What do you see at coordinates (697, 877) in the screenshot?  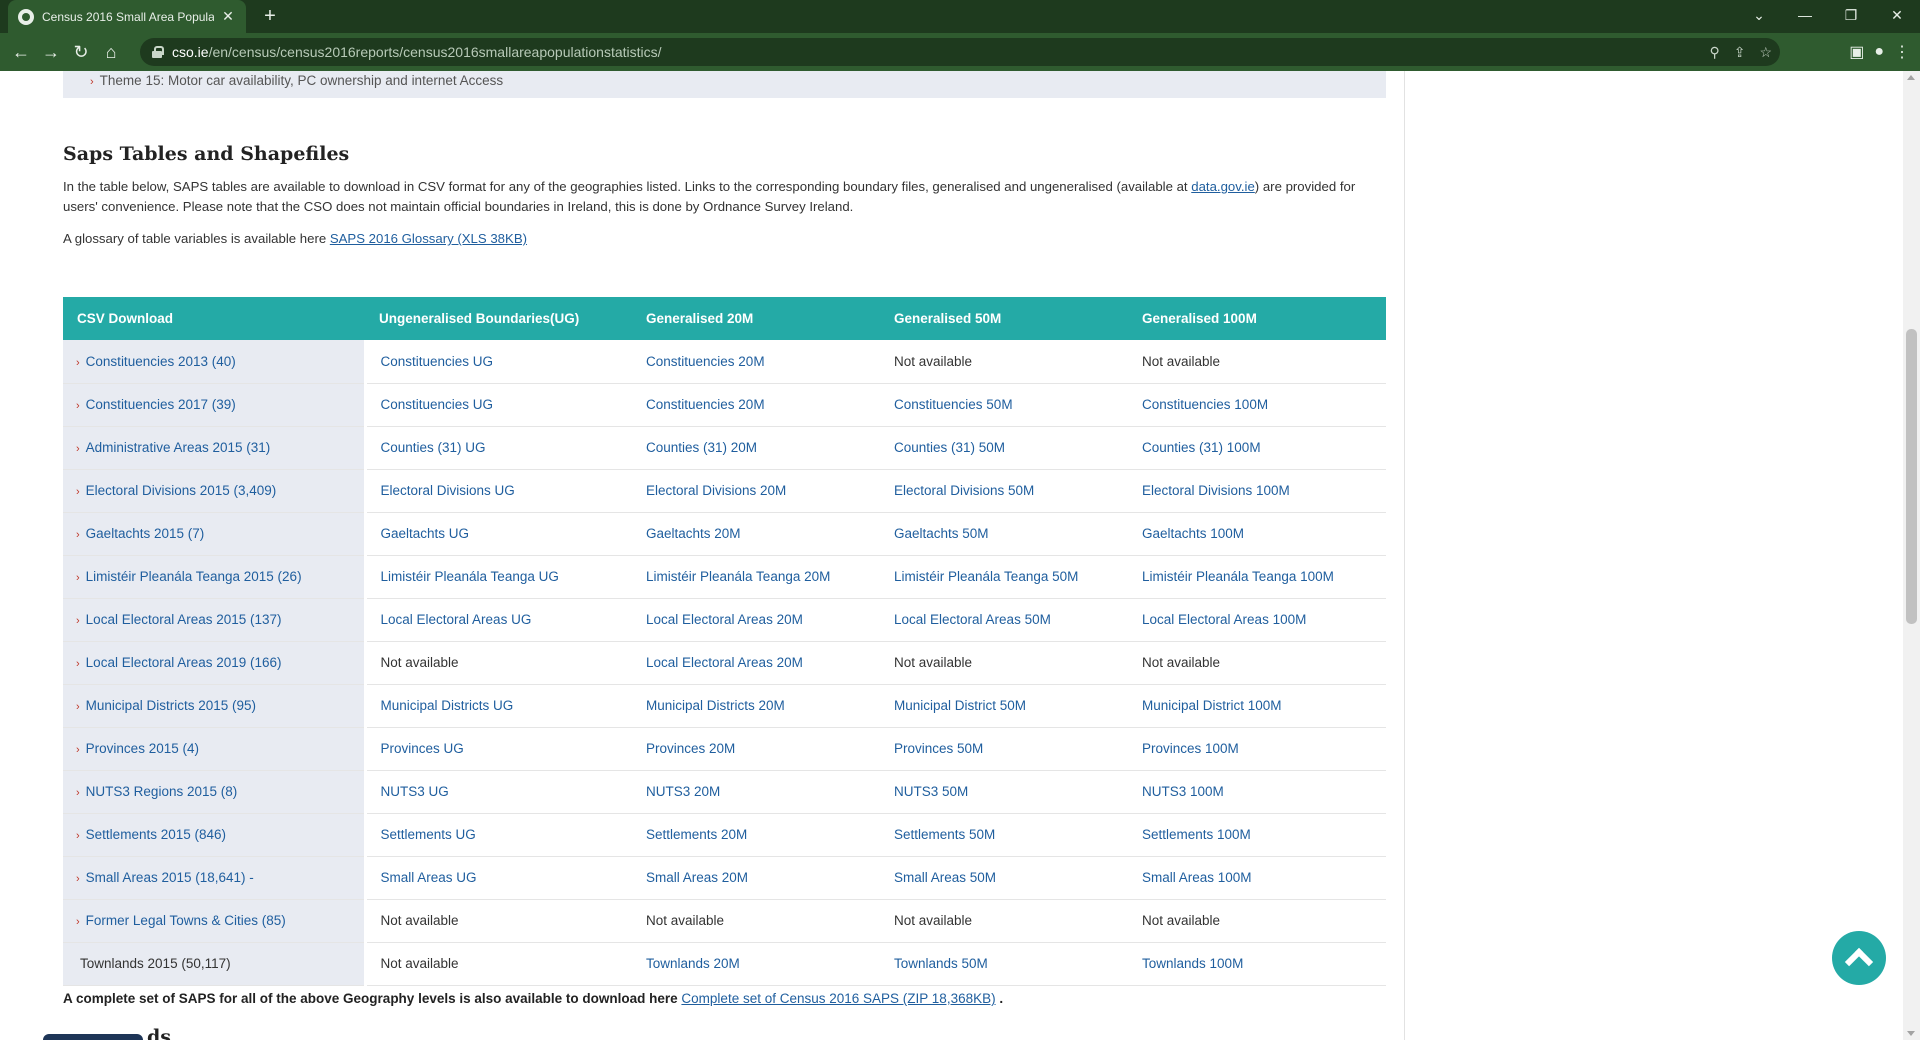 I see `g20-boundary-link: Small Areas 20M` at bounding box center [697, 877].